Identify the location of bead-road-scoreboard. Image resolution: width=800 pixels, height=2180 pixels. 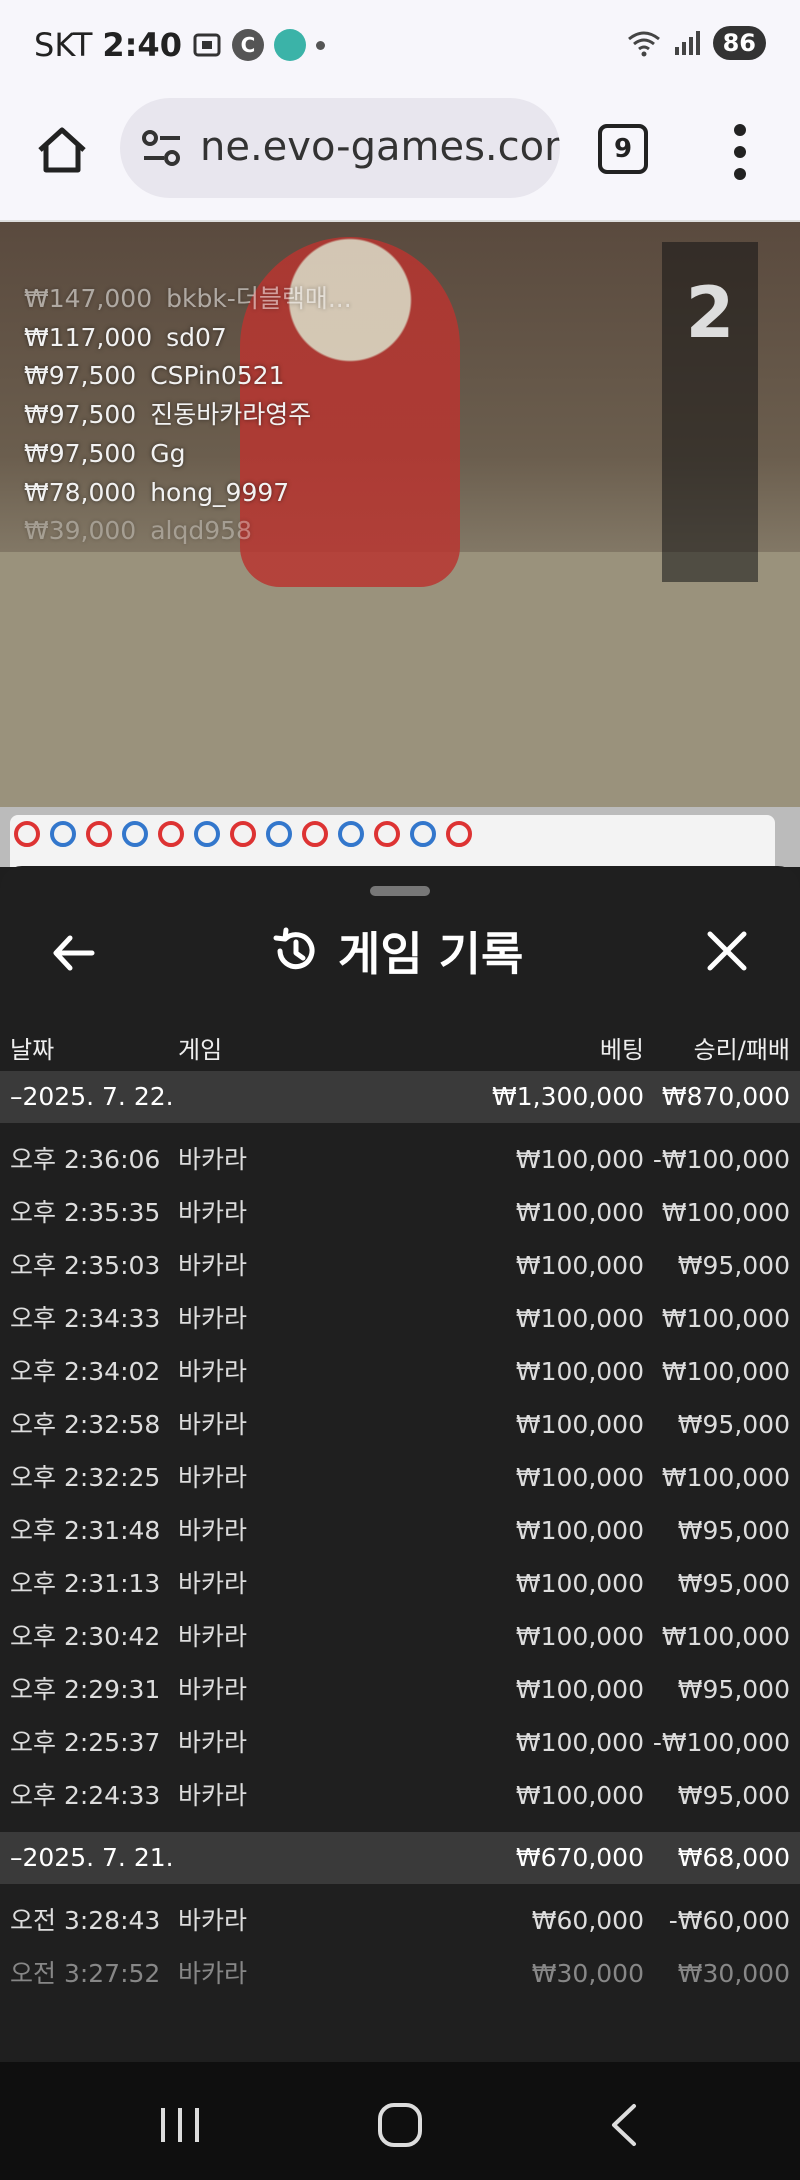
(400, 837).